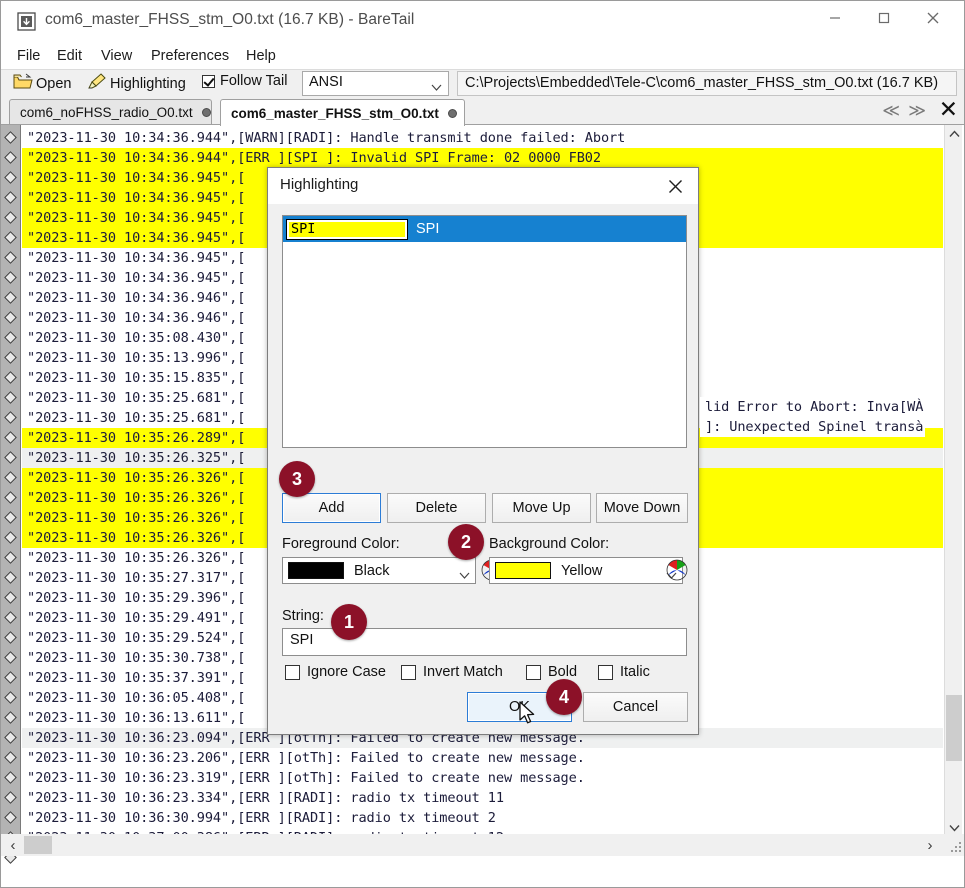 The height and width of the screenshot is (888, 965). What do you see at coordinates (917, 111) in the screenshot?
I see `tab-scroll-next-icon: ≫` at bounding box center [917, 111].